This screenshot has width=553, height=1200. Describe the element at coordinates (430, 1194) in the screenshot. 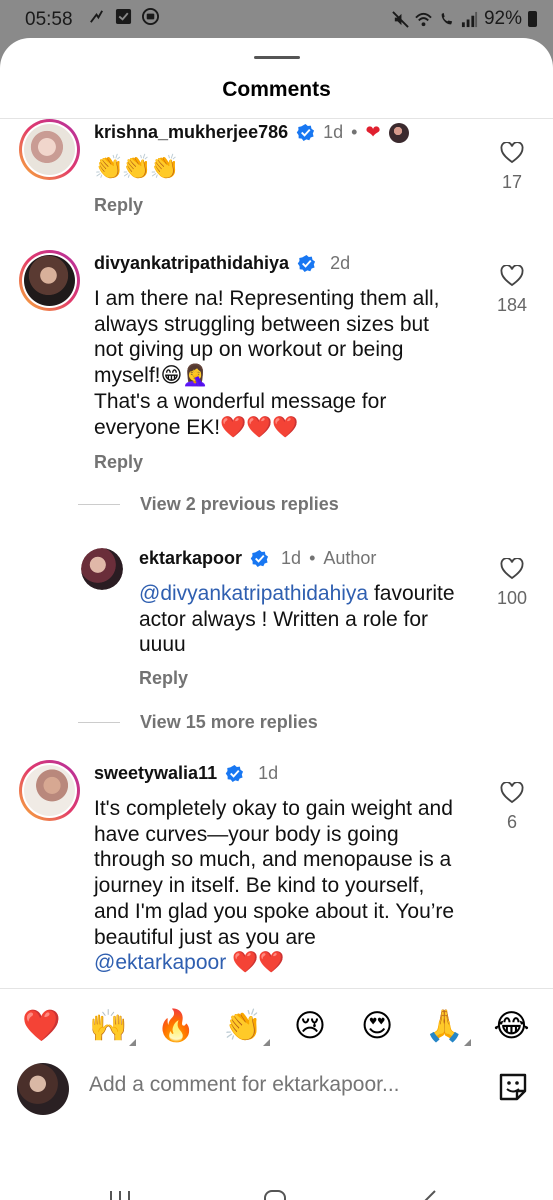

I see `back-icon` at that location.